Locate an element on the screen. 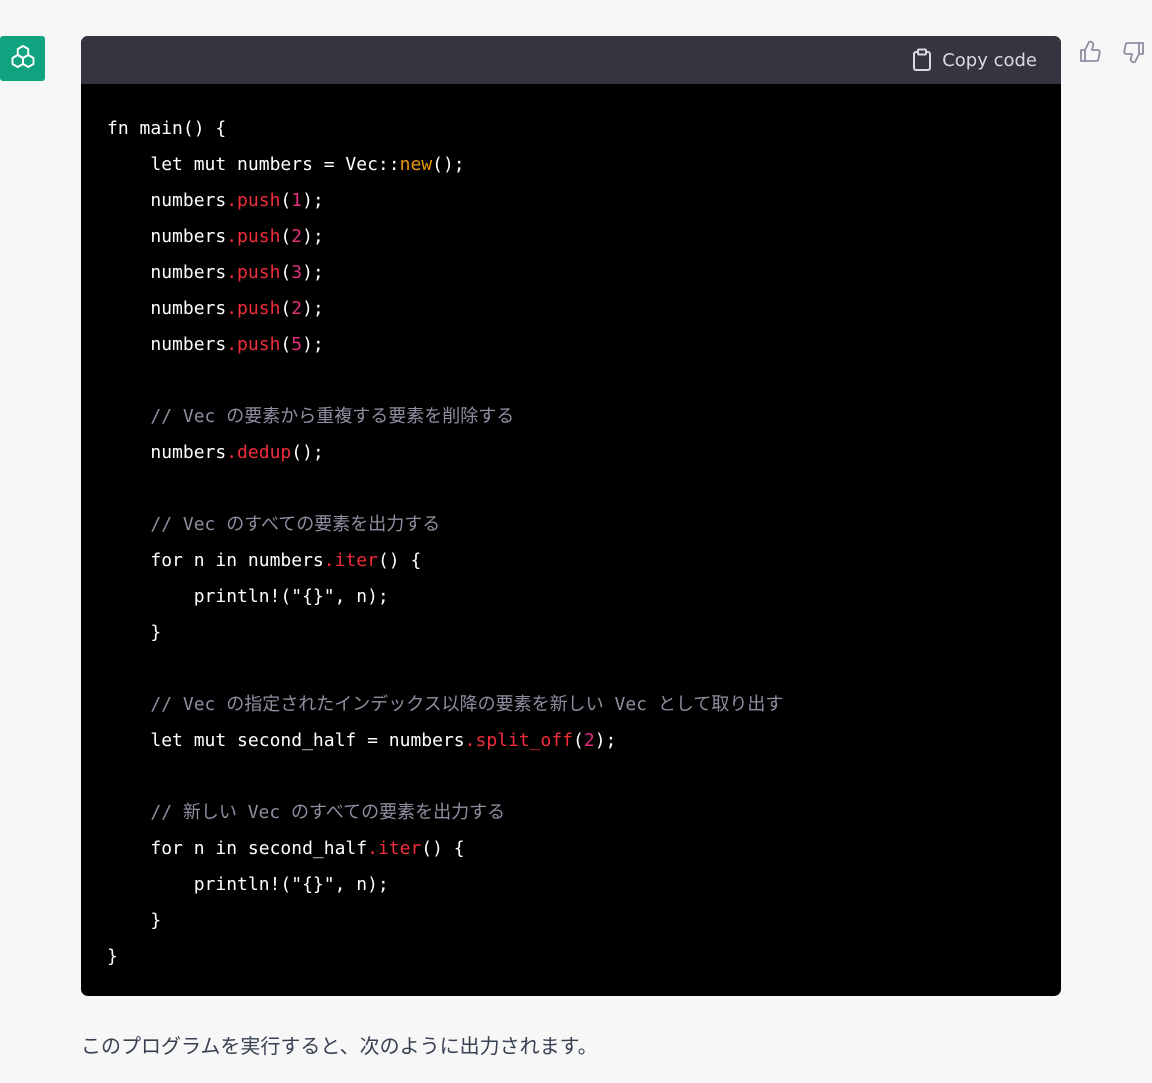 The image size is (1152, 1083). code-line: for n in second_half.iter() { is located at coordinates (584, 849).